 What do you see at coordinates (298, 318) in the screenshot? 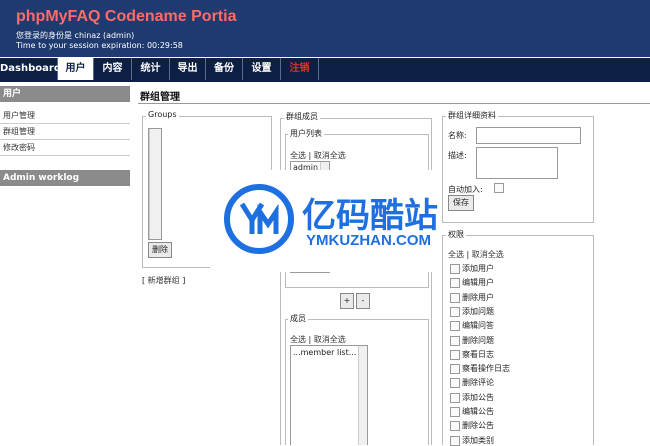
I see `members-legend: 成员` at bounding box center [298, 318].